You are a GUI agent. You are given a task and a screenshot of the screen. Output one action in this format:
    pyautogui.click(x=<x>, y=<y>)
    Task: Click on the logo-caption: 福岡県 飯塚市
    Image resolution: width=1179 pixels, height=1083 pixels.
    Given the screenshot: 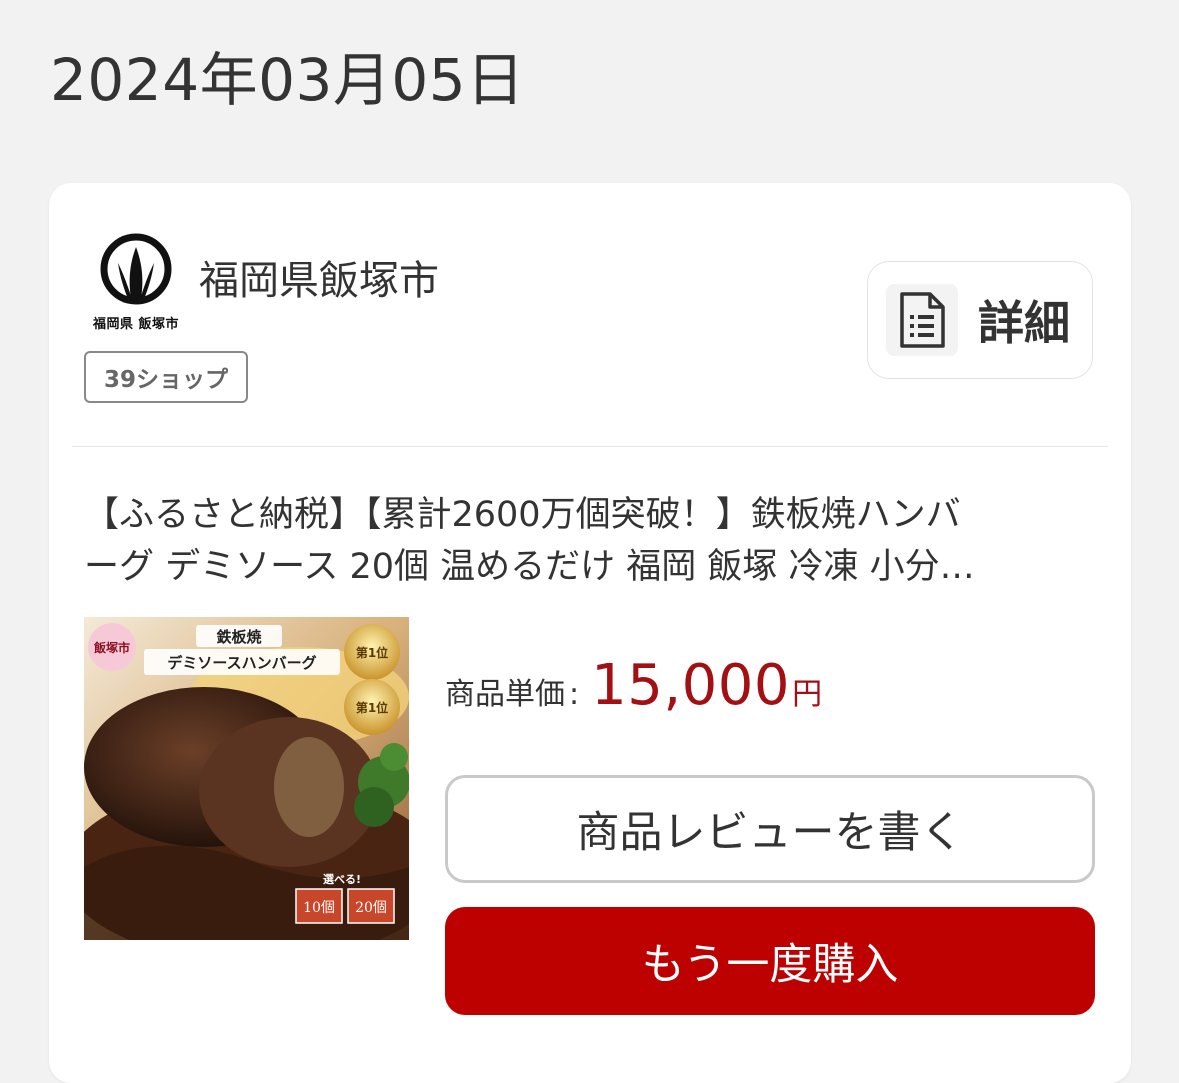 What is the action you would take?
    pyautogui.click(x=136, y=324)
    